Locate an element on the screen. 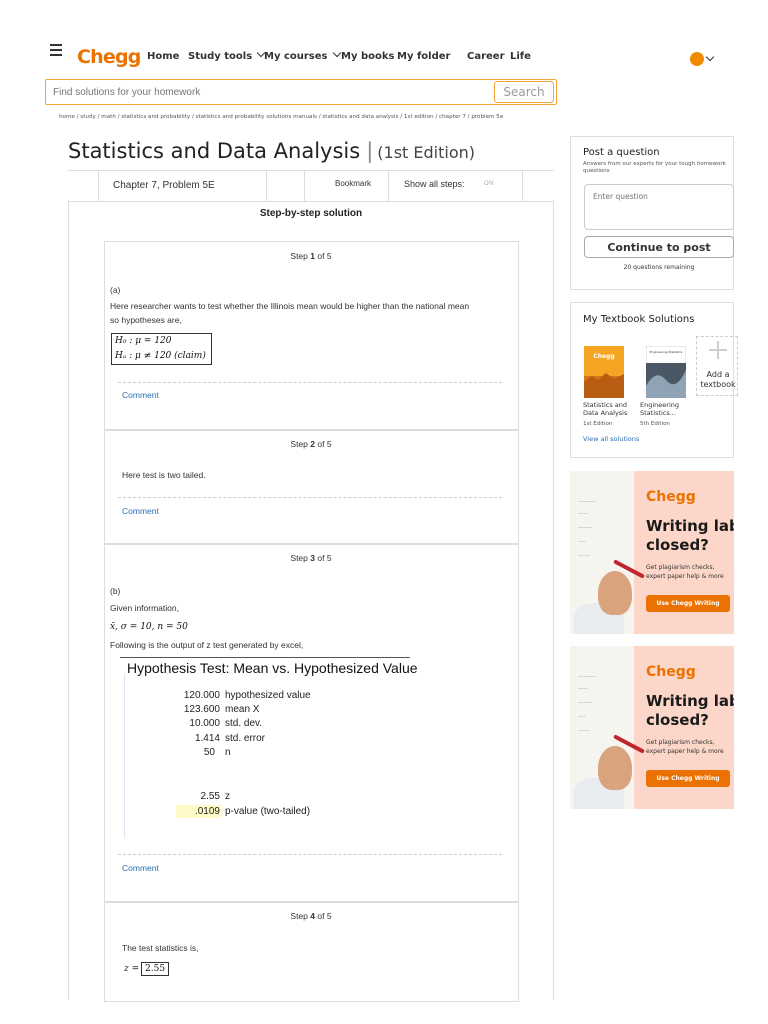 This screenshot has height=1024, width=768. excel-value: .0109 is located at coordinates (207, 811).